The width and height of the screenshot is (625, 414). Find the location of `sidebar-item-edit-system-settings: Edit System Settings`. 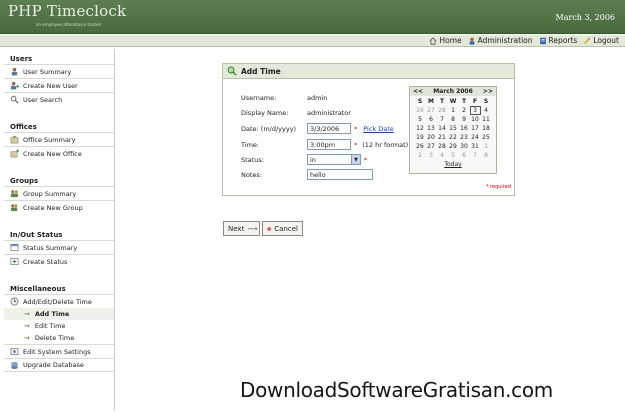

sidebar-item-edit-system-settings: Edit System Settings is located at coordinates (59, 351).